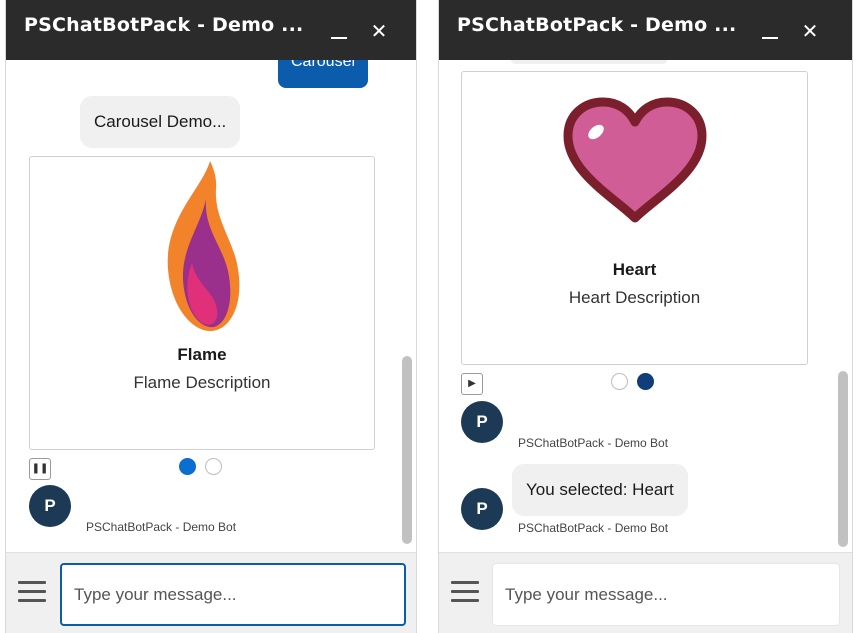 The width and height of the screenshot is (857, 633). Describe the element at coordinates (203, 246) in the screenshot. I see `flame-icon` at that location.